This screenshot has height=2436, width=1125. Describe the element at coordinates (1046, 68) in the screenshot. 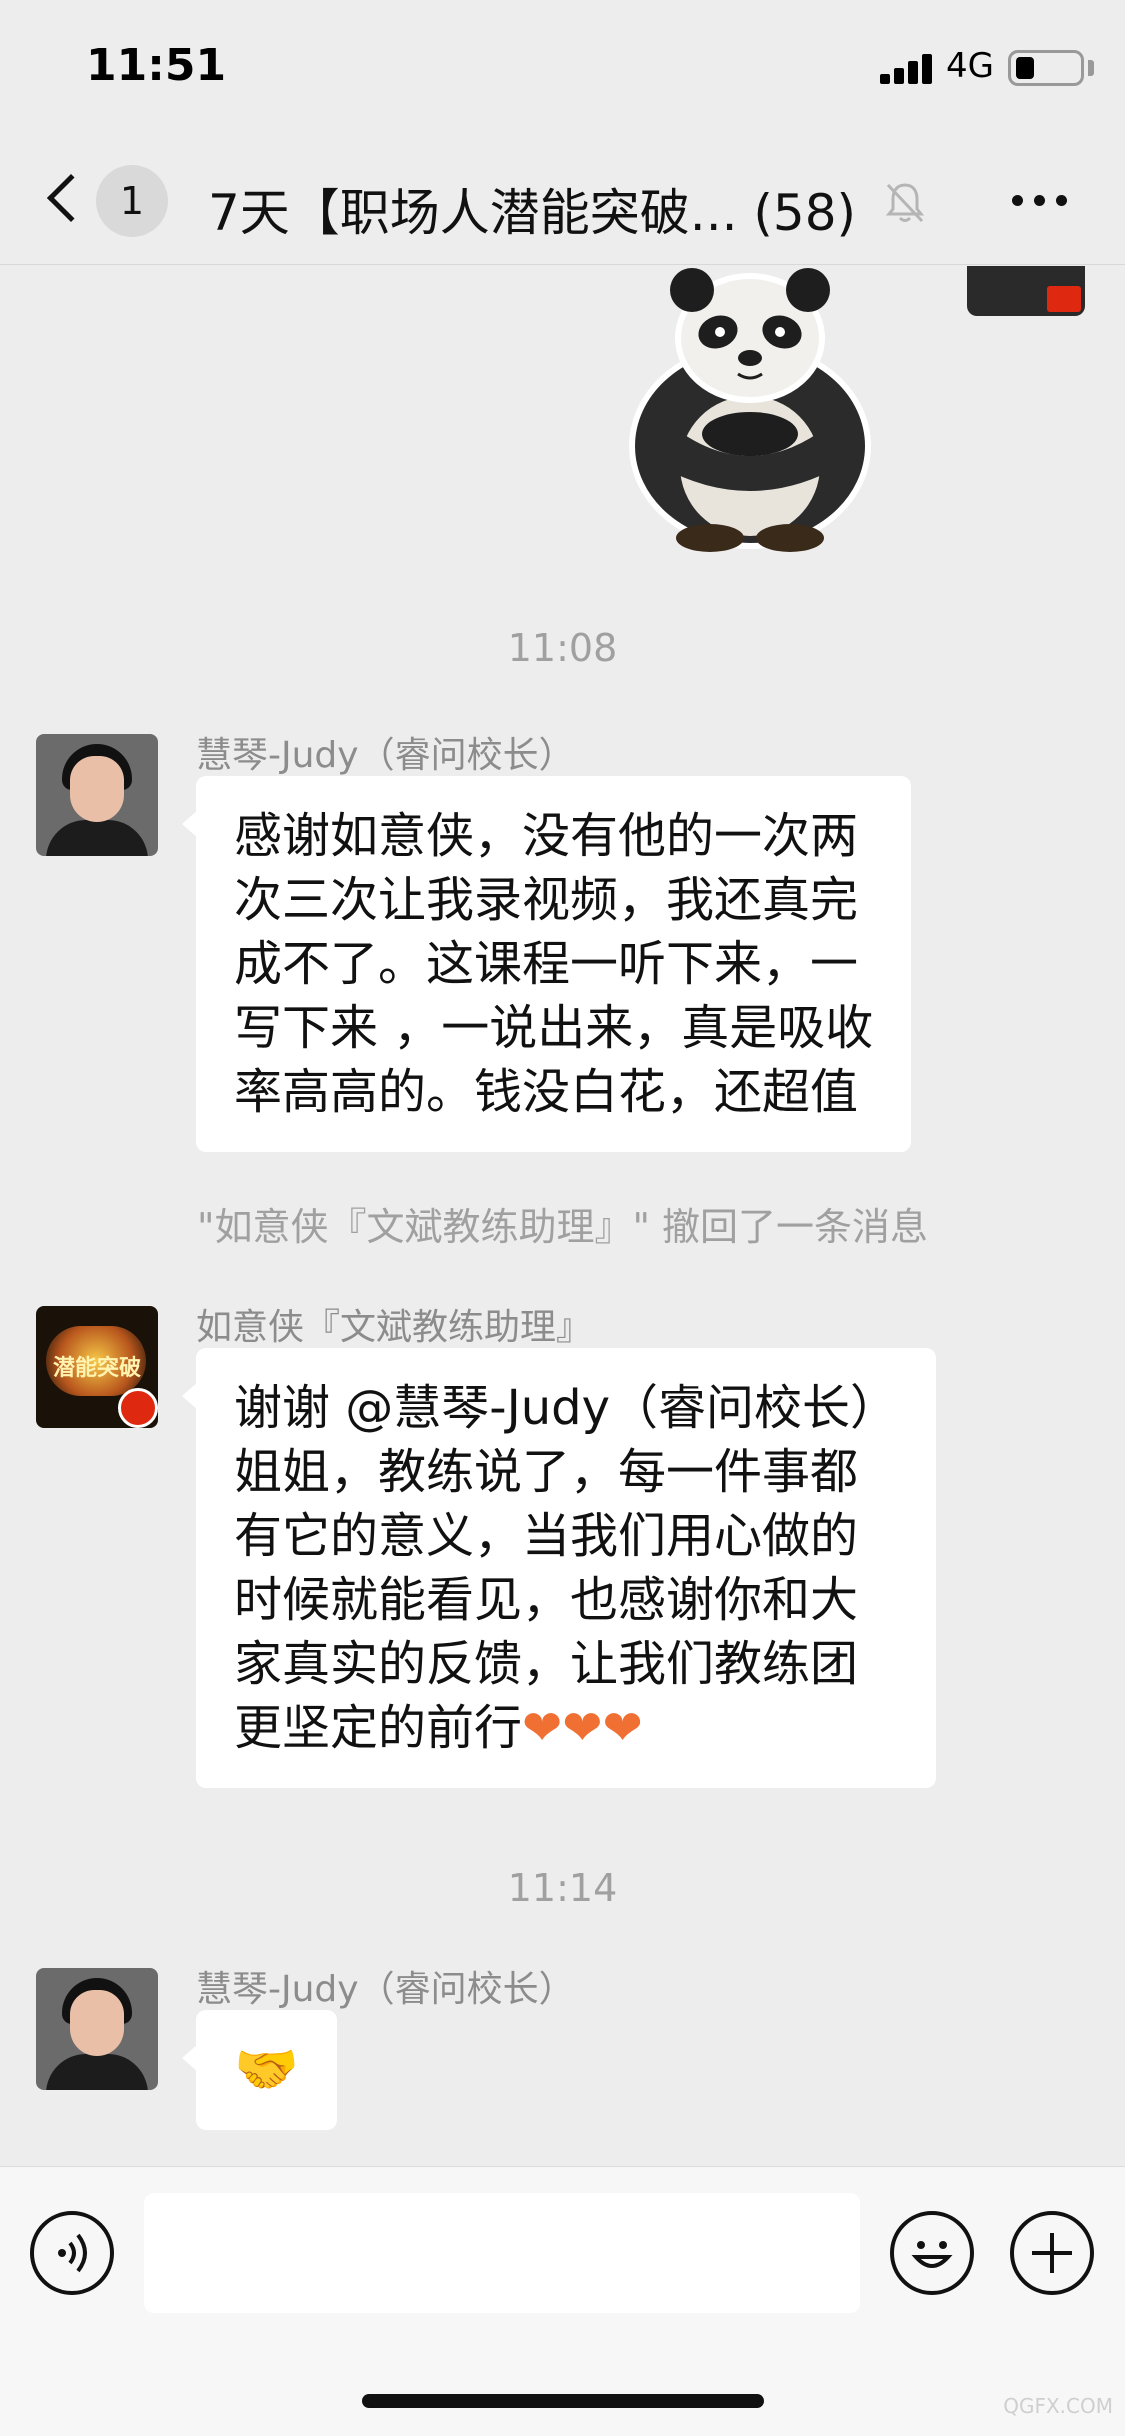

I see `battery-icon` at that location.